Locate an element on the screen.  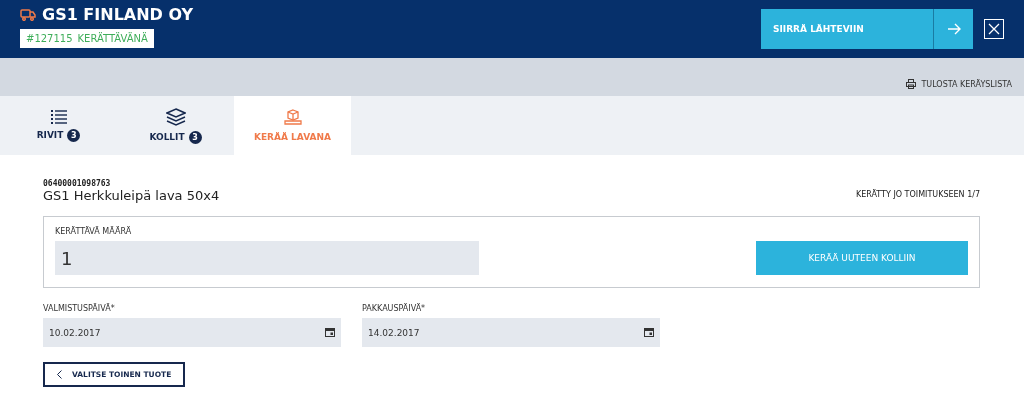
box-icon is located at coordinates (292, 118).